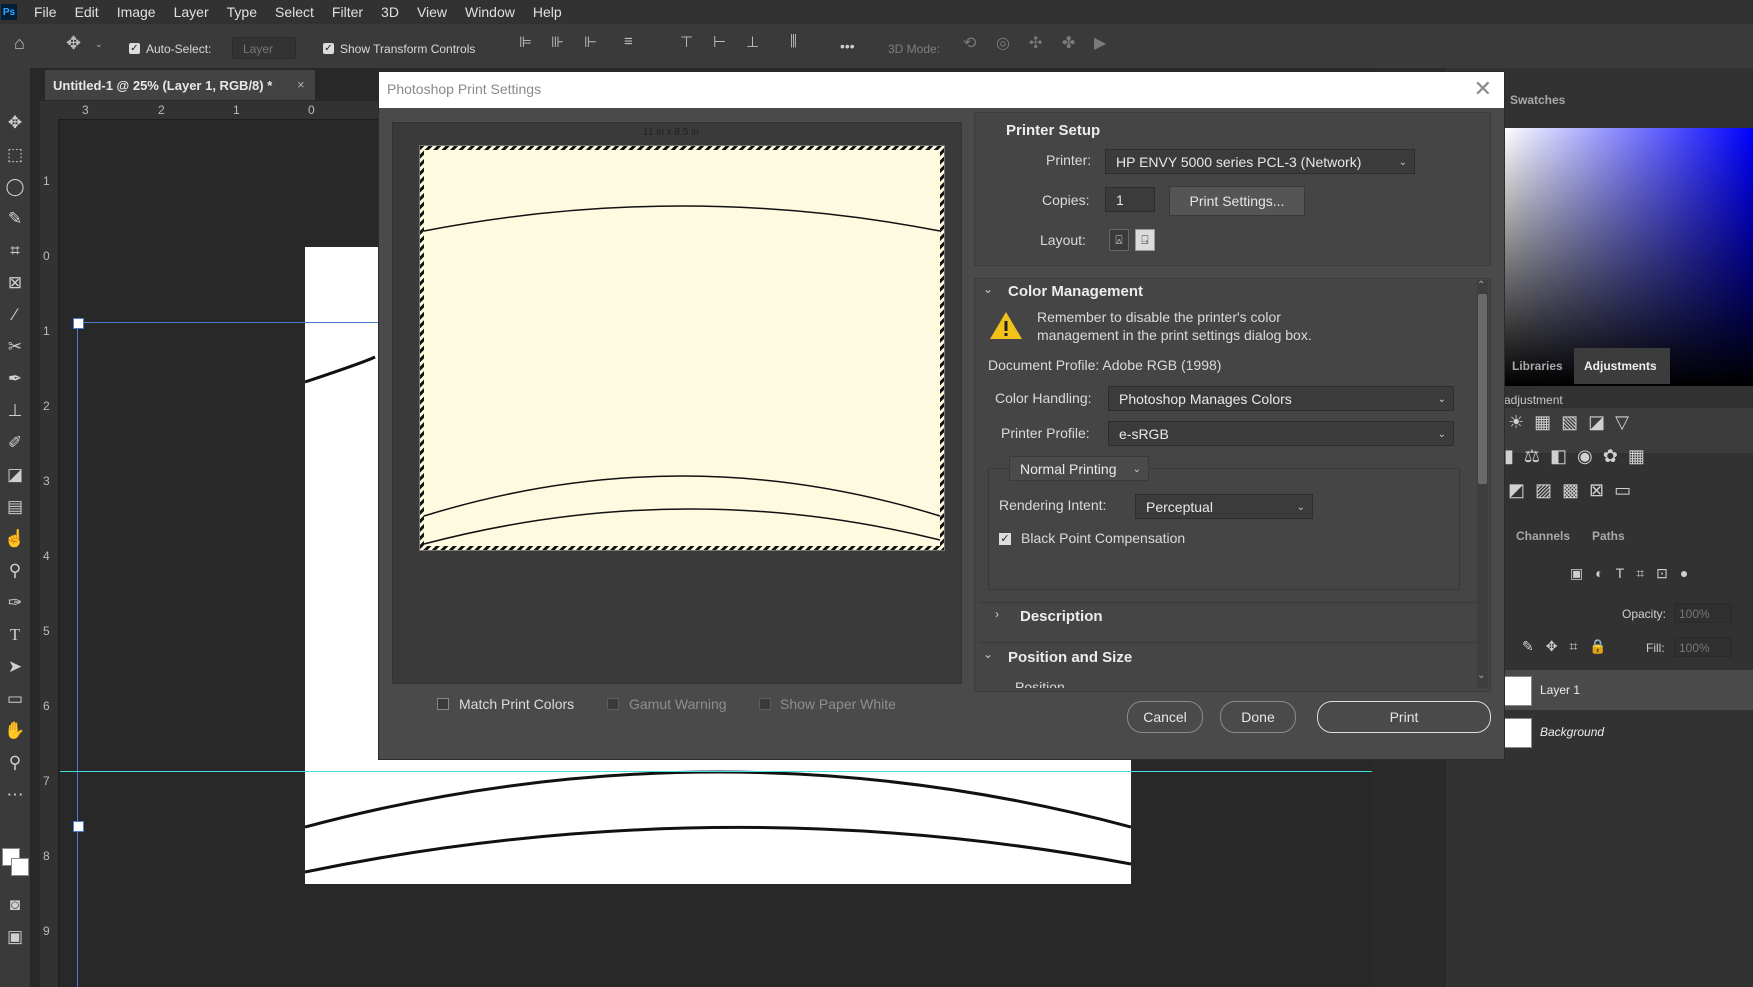 The height and width of the screenshot is (987, 1753). I want to click on move-icon: ✥, so click(15, 123).